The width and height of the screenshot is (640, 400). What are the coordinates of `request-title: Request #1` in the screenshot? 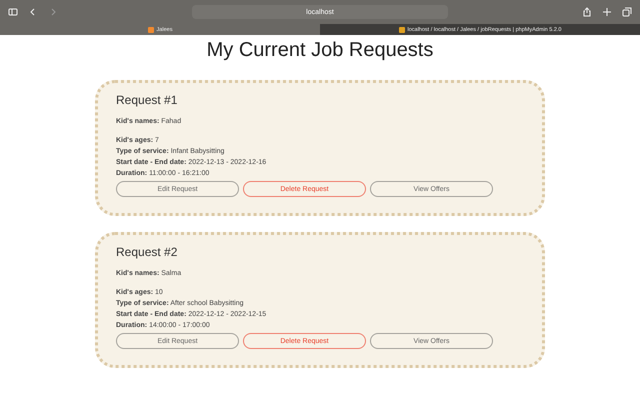 It's located at (147, 100).